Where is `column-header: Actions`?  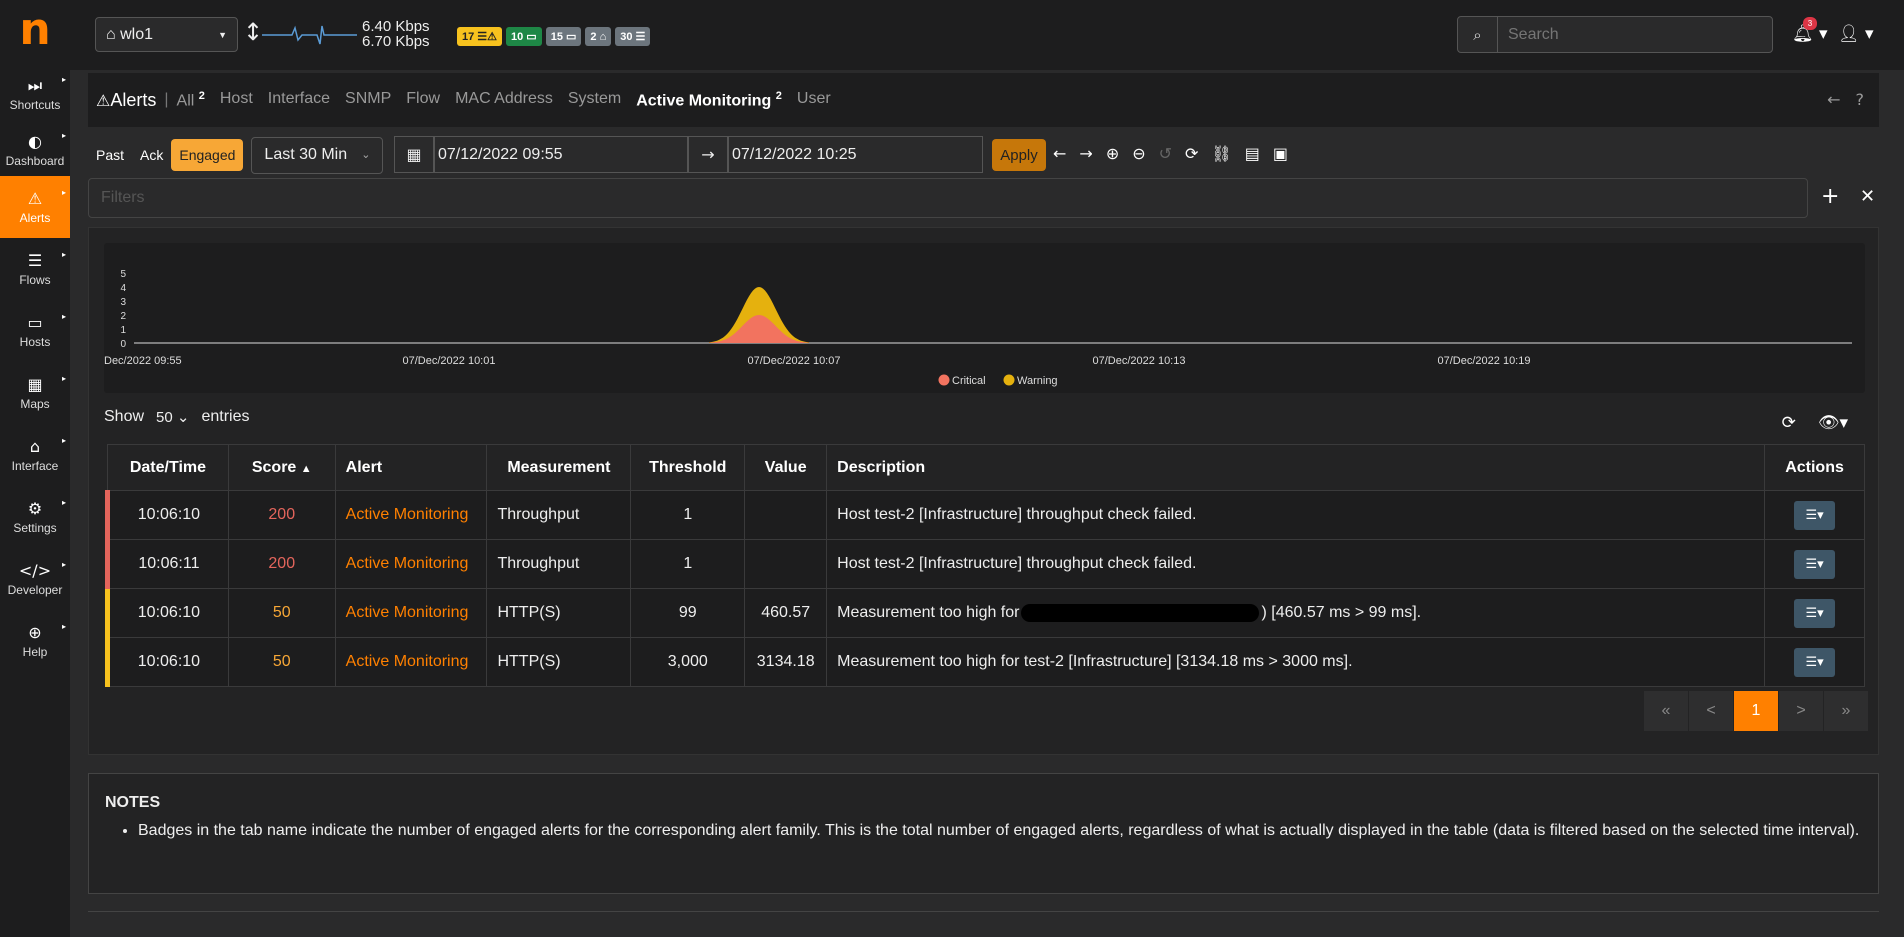 column-header: Actions is located at coordinates (1814, 467).